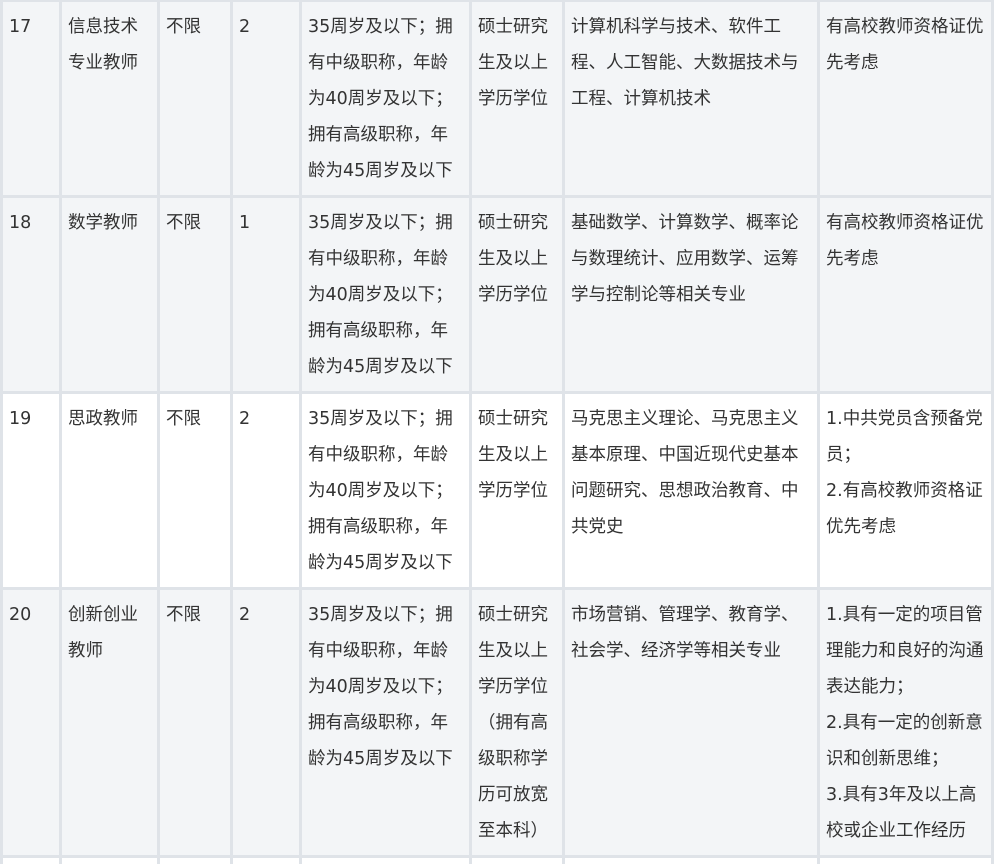 The height and width of the screenshot is (864, 994). Describe the element at coordinates (31, 99) in the screenshot. I see `cell-no: 17` at that location.